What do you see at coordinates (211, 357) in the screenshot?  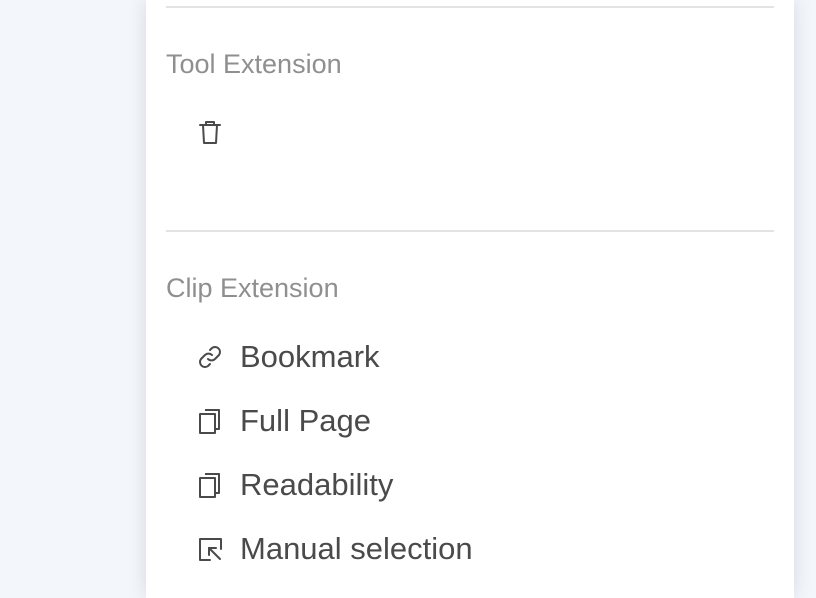 I see `link-icon` at bounding box center [211, 357].